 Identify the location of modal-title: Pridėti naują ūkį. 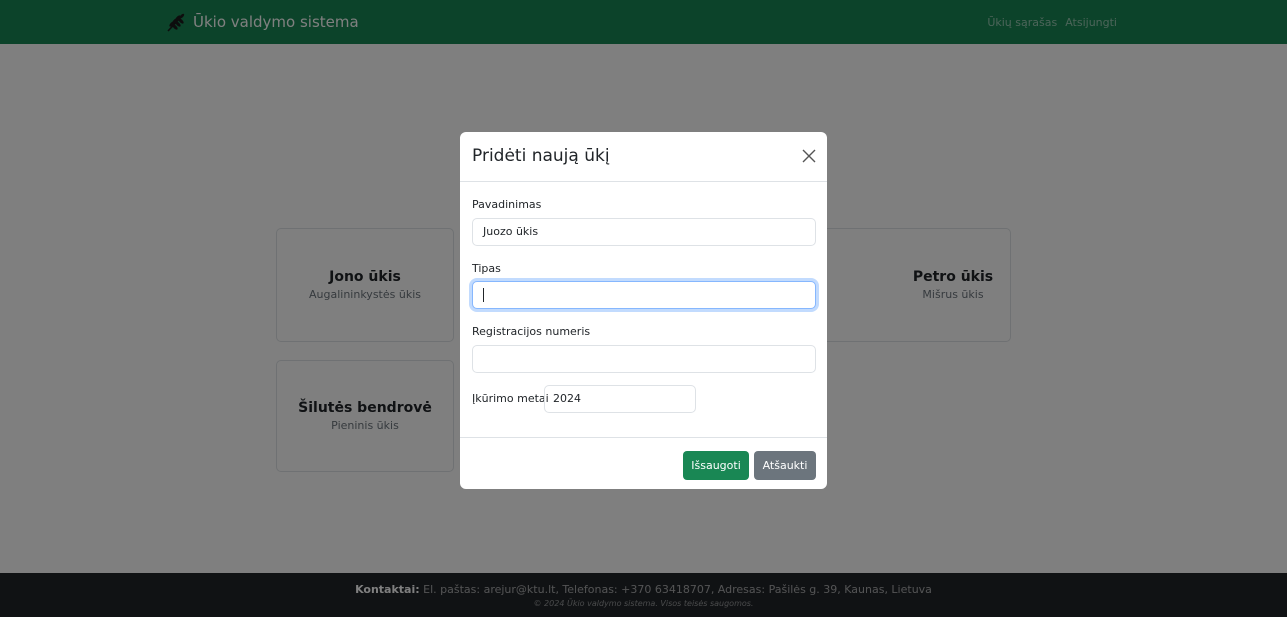
(541, 156).